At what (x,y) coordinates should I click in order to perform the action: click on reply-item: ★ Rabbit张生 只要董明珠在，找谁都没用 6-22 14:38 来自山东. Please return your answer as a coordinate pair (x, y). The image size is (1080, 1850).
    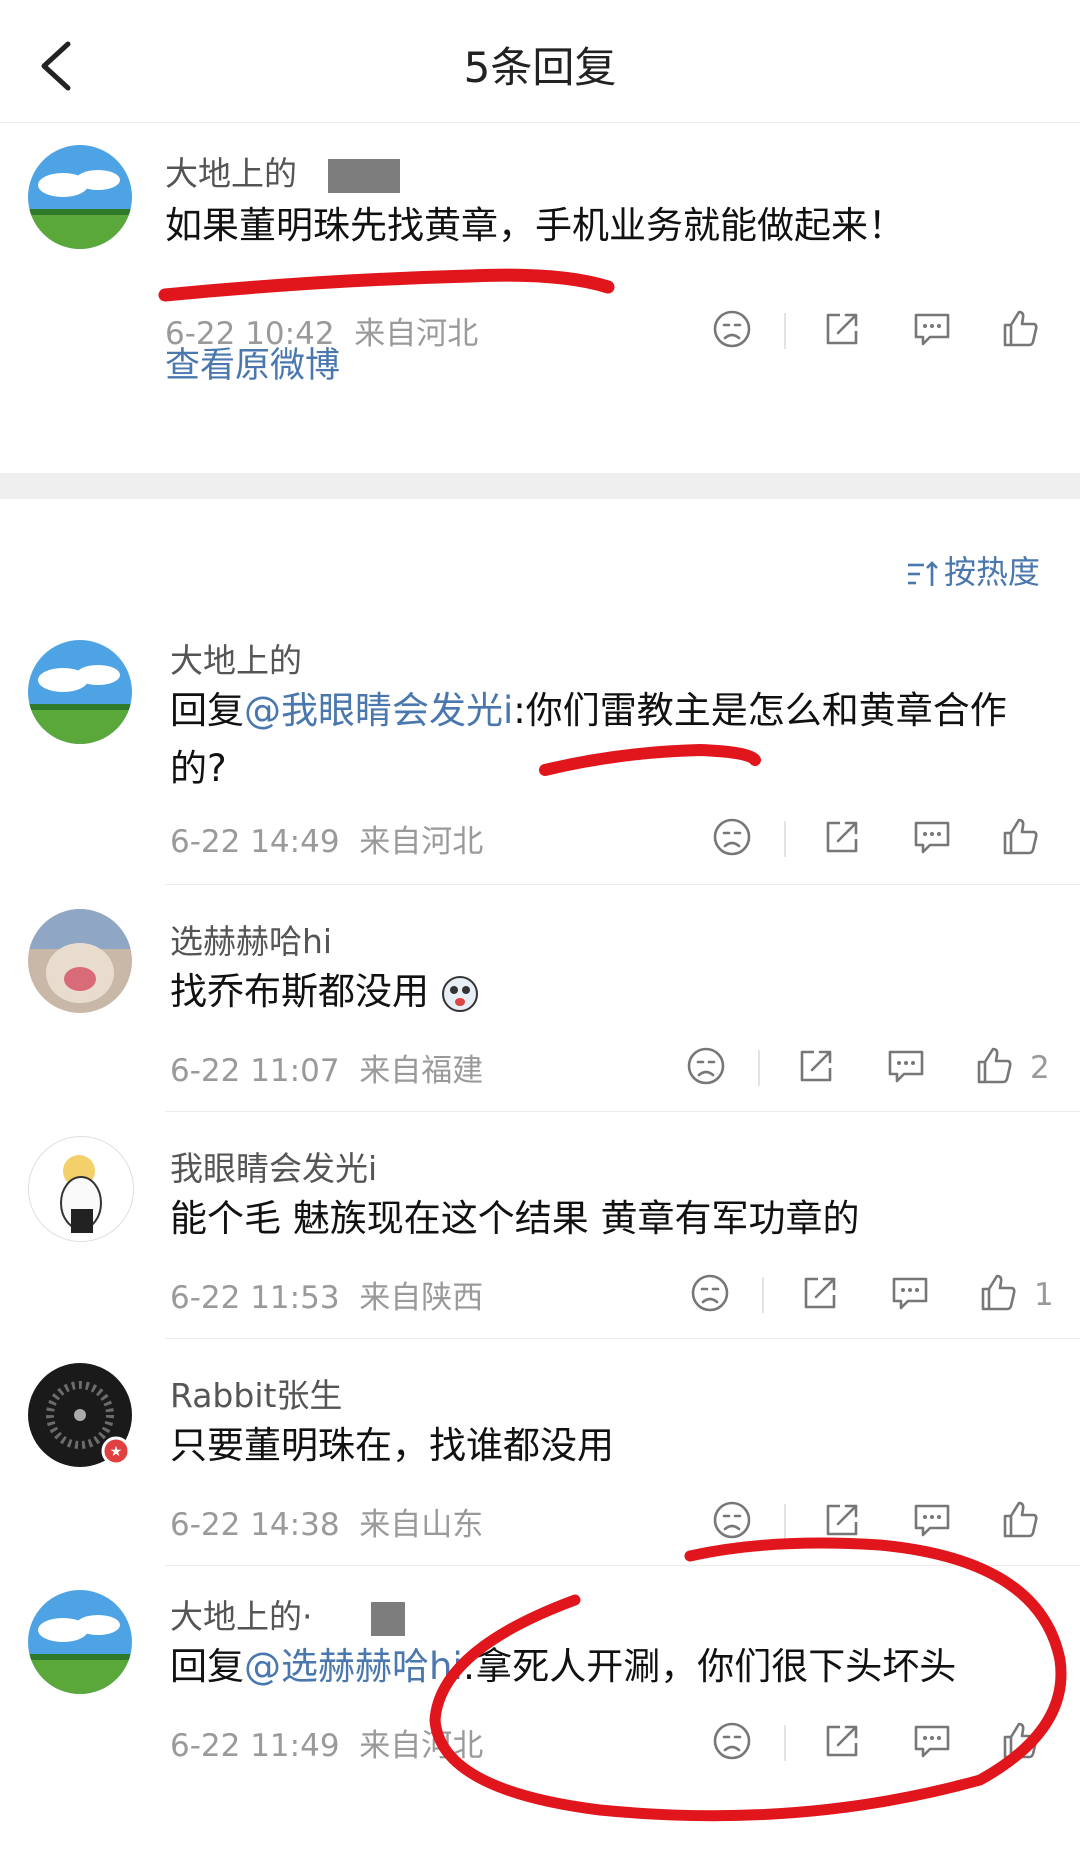
    Looking at the image, I should click on (540, 1452).